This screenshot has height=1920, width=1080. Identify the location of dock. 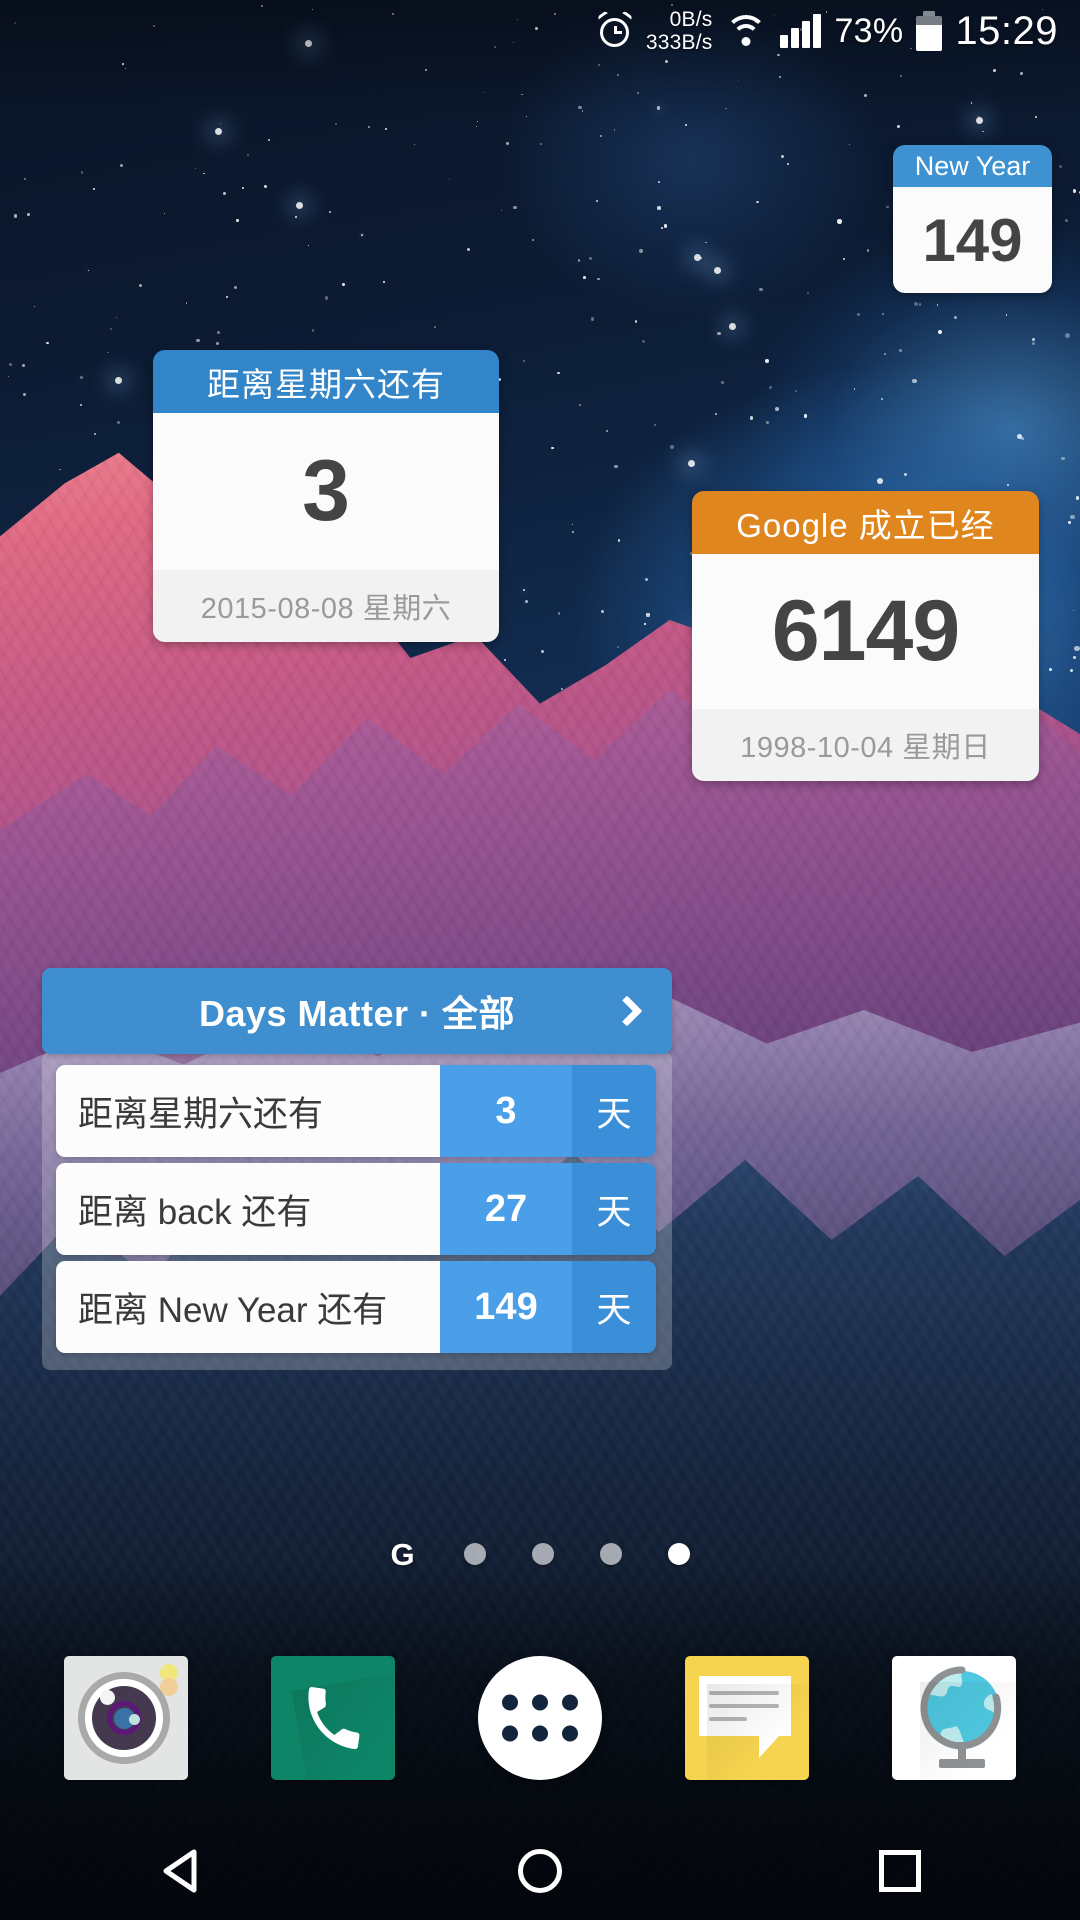
(540, 1718).